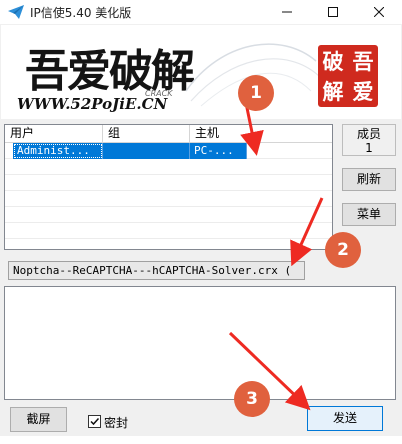  What do you see at coordinates (343, 250) in the screenshot?
I see `annotation-marker-2: 2` at bounding box center [343, 250].